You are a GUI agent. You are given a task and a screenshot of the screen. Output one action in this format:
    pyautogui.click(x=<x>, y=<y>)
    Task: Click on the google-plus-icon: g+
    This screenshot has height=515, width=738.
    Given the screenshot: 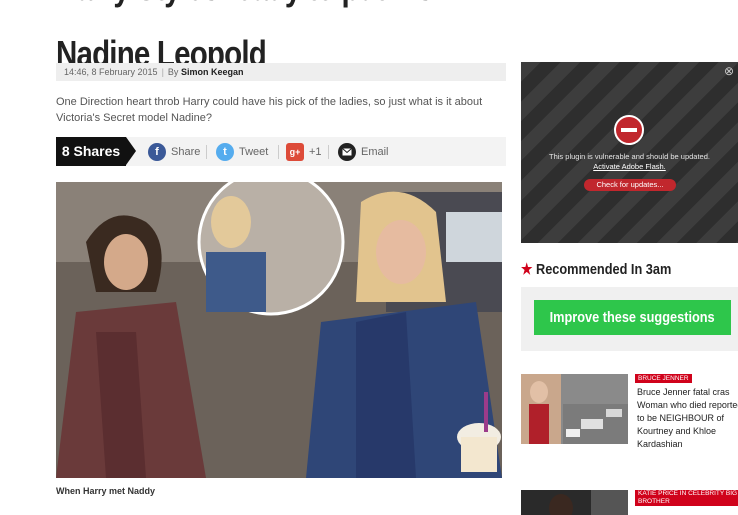 What is the action you would take?
    pyautogui.click(x=295, y=152)
    